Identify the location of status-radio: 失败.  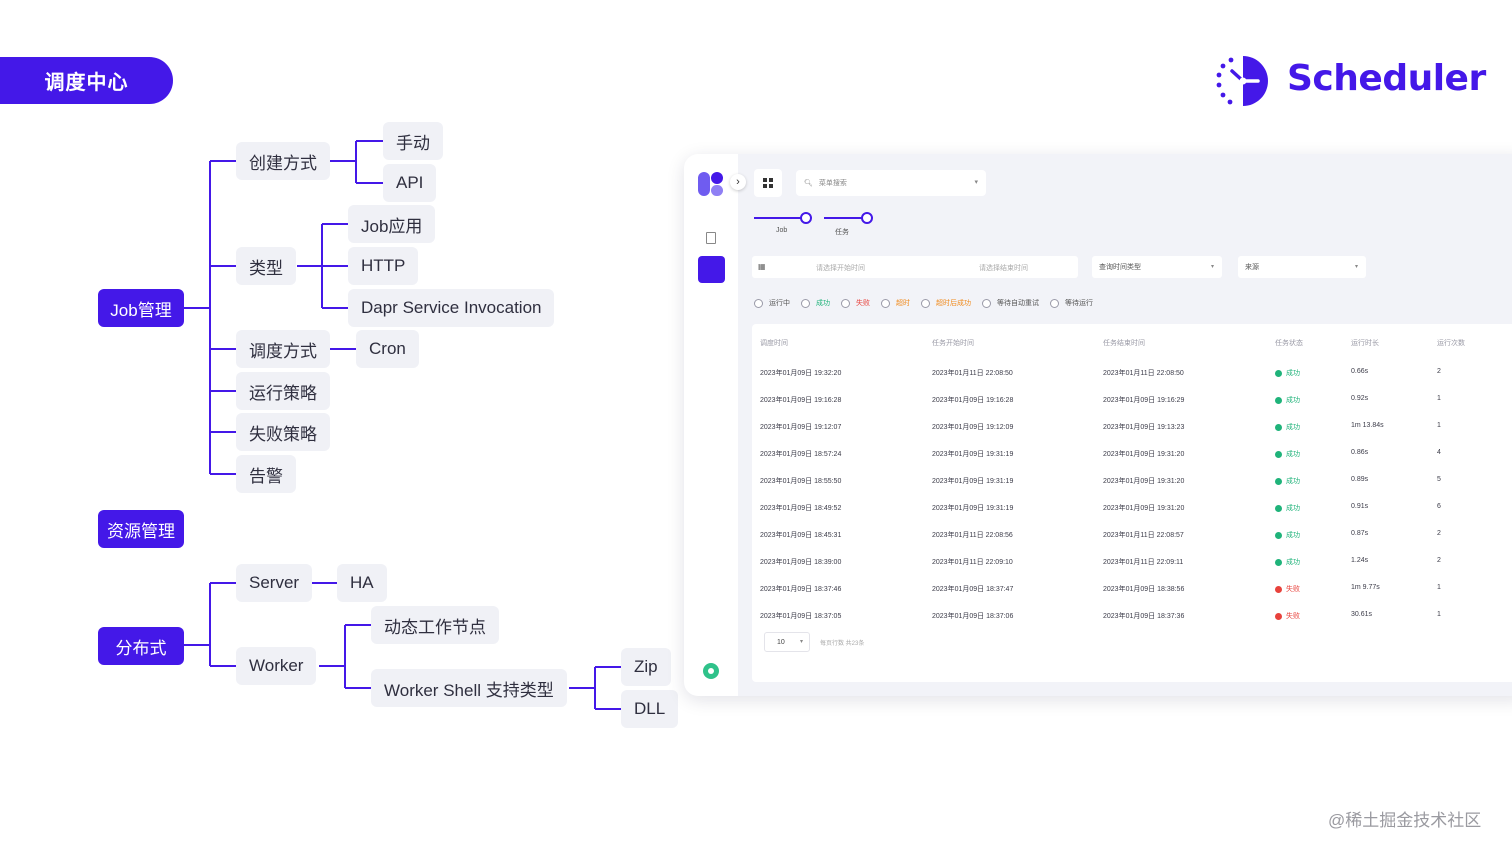
(855, 303).